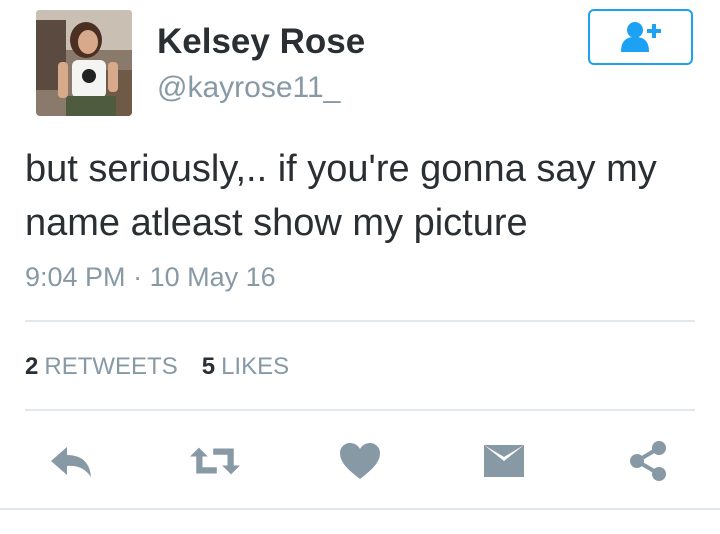  What do you see at coordinates (255, 366) in the screenshot?
I see `likes-label: LIKES` at bounding box center [255, 366].